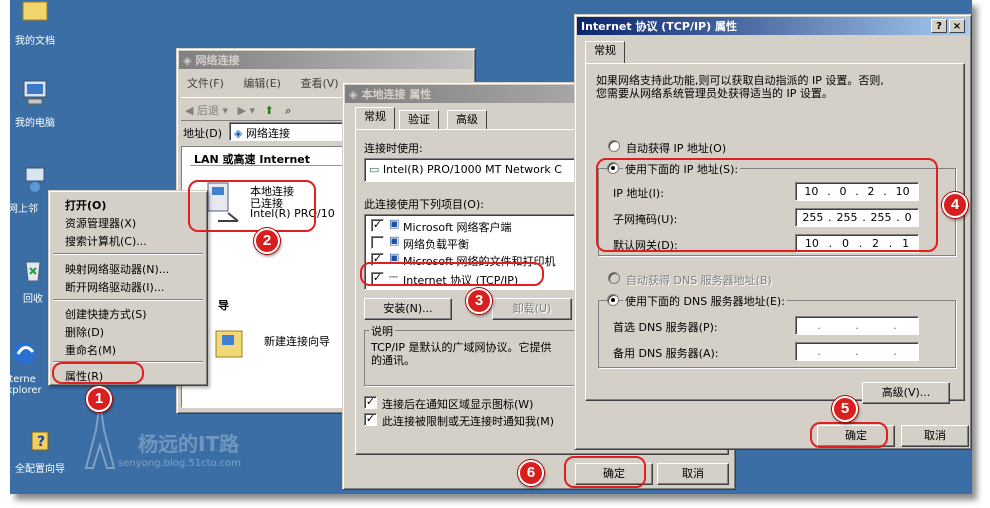  Describe the element at coordinates (419, 120) in the screenshot. I see `tab-authentication: 验证` at that location.